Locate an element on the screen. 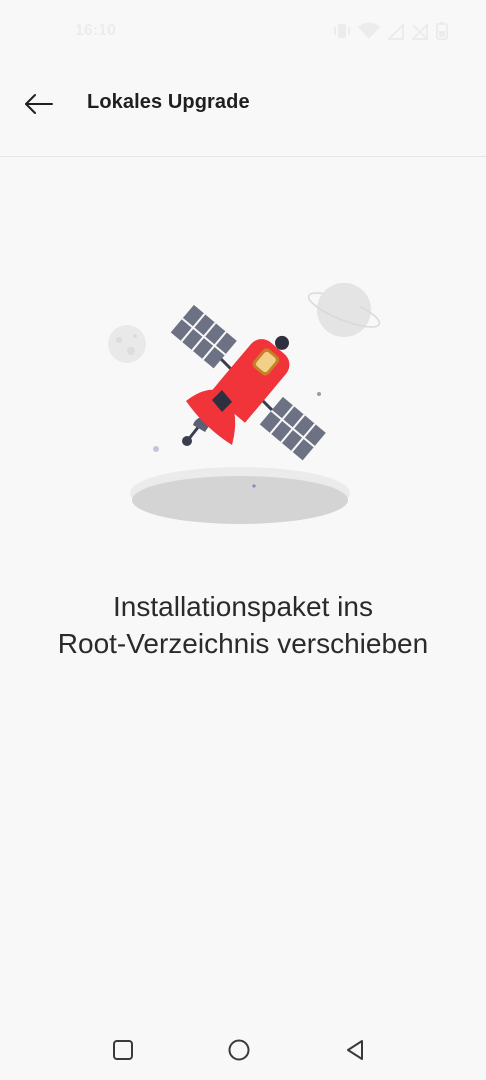 This screenshot has height=1080, width=486. recents-button is located at coordinates (123, 1050).